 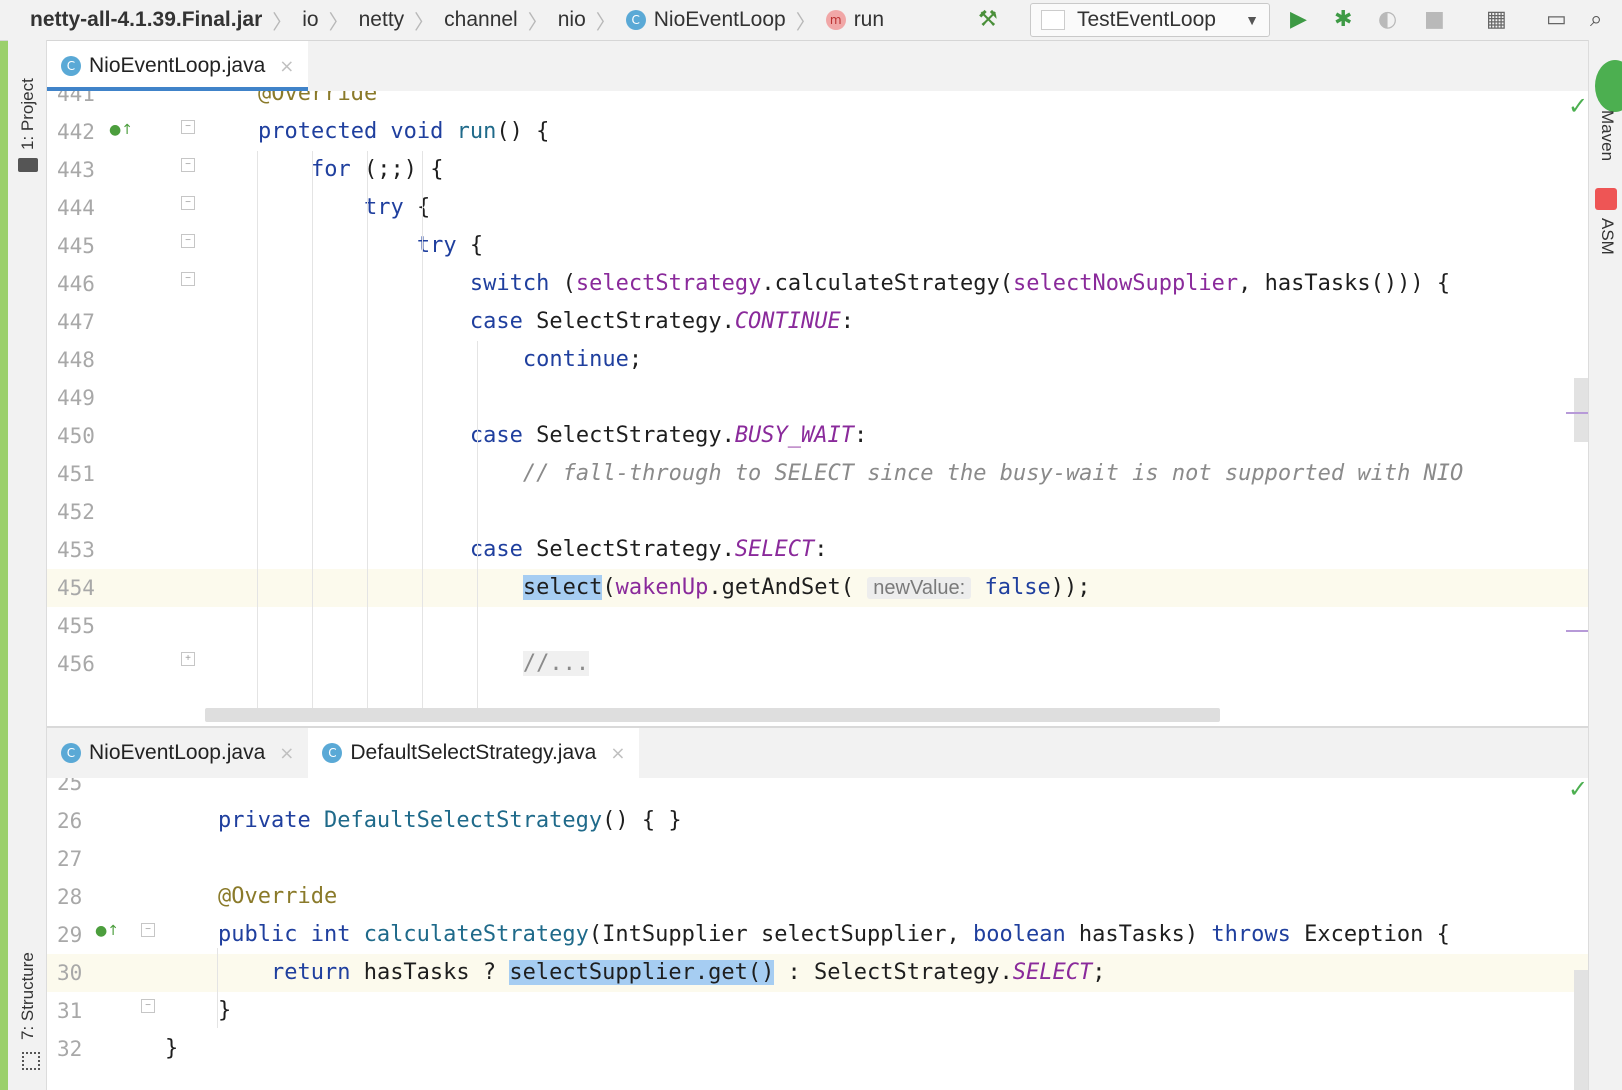 What do you see at coordinates (474, 753) in the screenshot?
I see `tab-defaultselectstrategy: C DefaultSelectStrategy.java ×` at bounding box center [474, 753].